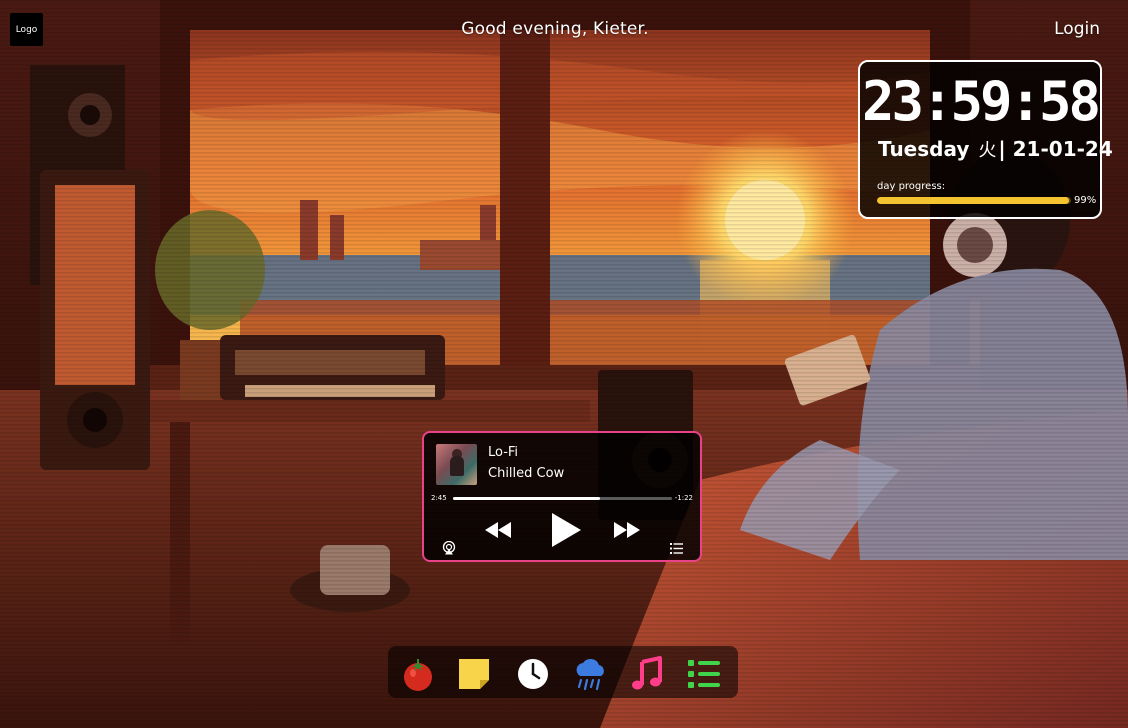 Image resolution: width=1128 pixels, height=728 pixels. I want to click on day-progress-bar, so click(974, 200).